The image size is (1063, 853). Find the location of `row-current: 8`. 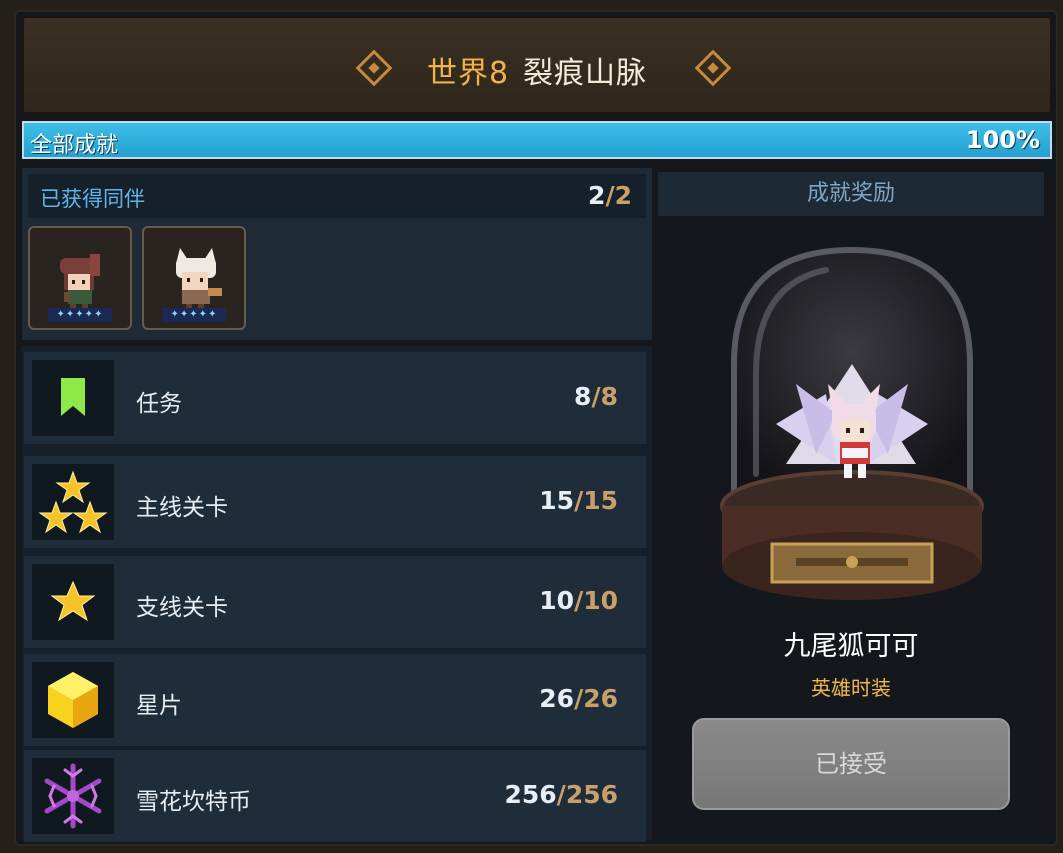

row-current: 8 is located at coordinates (583, 396).